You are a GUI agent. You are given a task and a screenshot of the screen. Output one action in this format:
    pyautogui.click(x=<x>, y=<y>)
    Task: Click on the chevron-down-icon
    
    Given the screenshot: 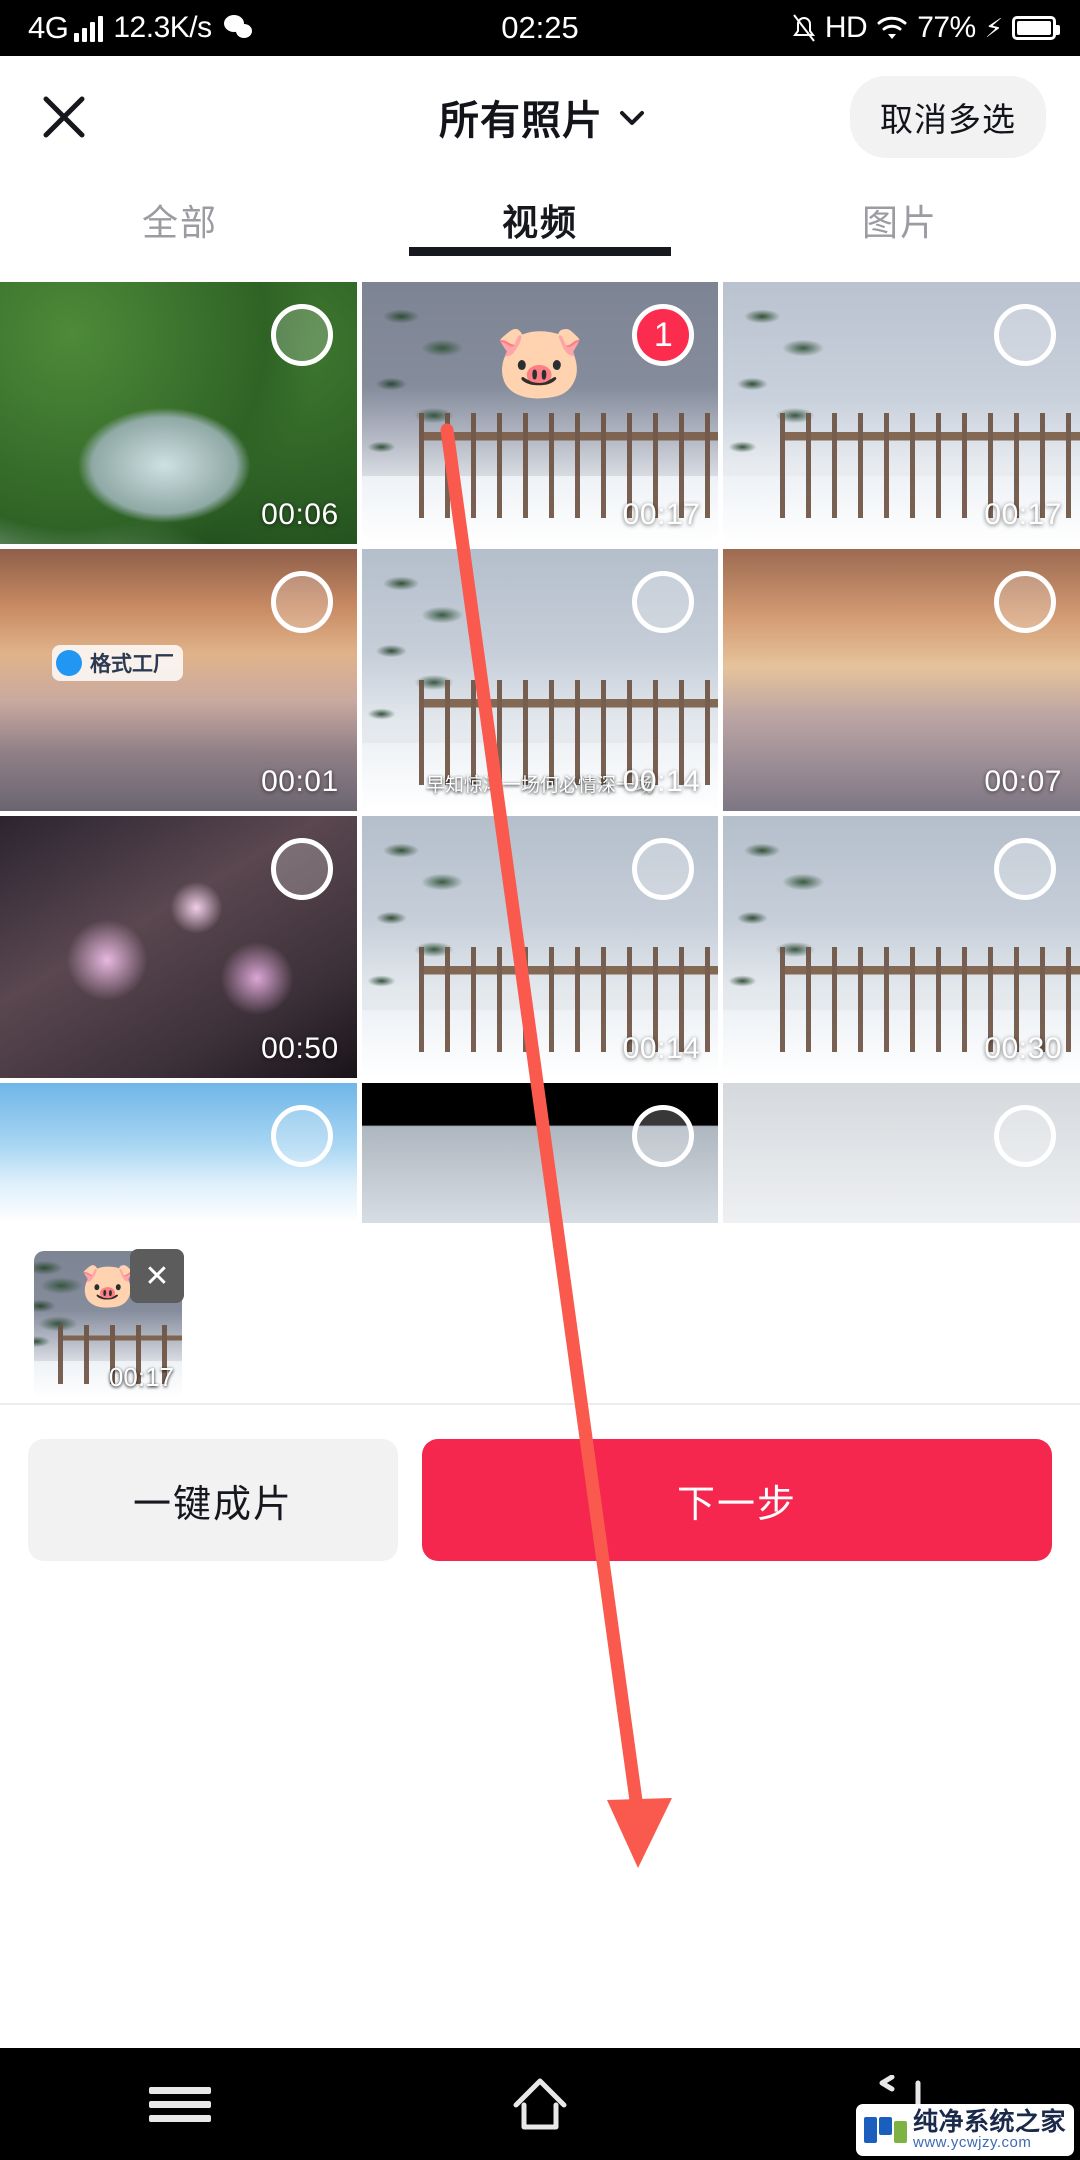 What is the action you would take?
    pyautogui.click(x=631, y=117)
    